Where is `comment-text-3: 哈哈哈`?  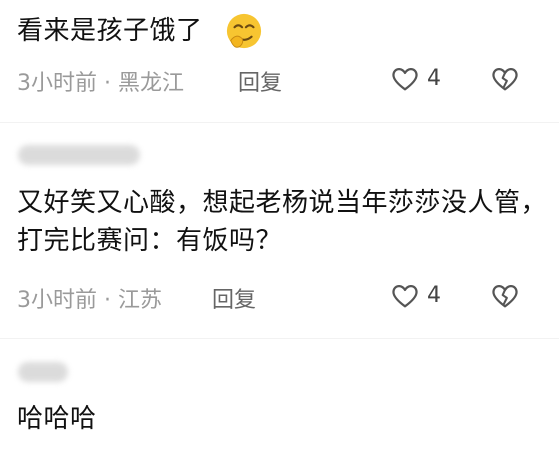
comment-text-3: 哈哈哈 is located at coordinates (57, 419).